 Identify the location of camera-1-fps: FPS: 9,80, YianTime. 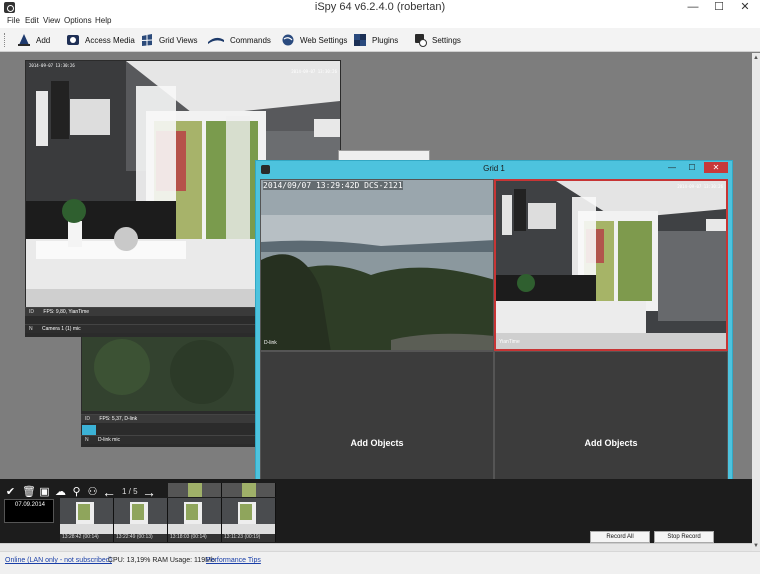
(66, 312).